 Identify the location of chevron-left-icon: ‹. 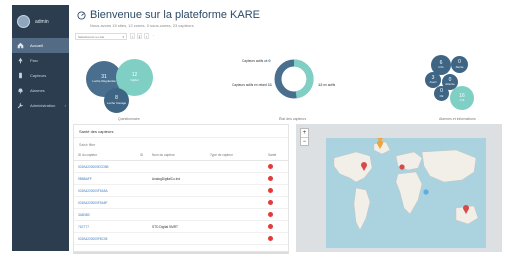
(65, 105).